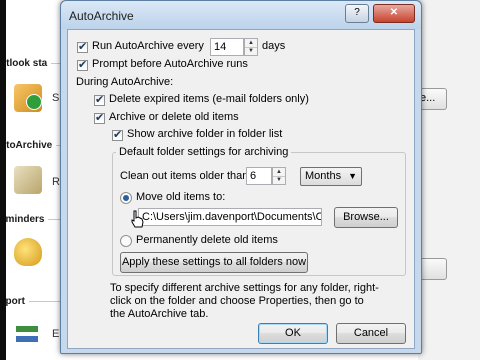  What do you see at coordinates (371, 333) in the screenshot?
I see `cancel-button: Cancel` at bounding box center [371, 333].